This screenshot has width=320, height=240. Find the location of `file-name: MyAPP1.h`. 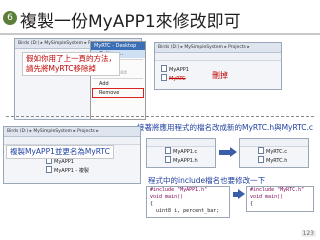

file-name: MyAPP1.h is located at coordinates (185, 161).